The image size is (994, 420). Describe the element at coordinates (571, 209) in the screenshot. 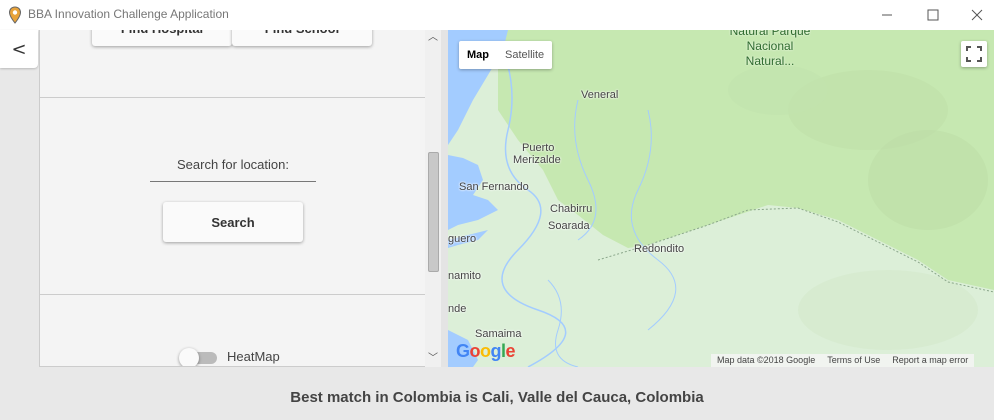

I see `place-label: Chabirru` at that location.